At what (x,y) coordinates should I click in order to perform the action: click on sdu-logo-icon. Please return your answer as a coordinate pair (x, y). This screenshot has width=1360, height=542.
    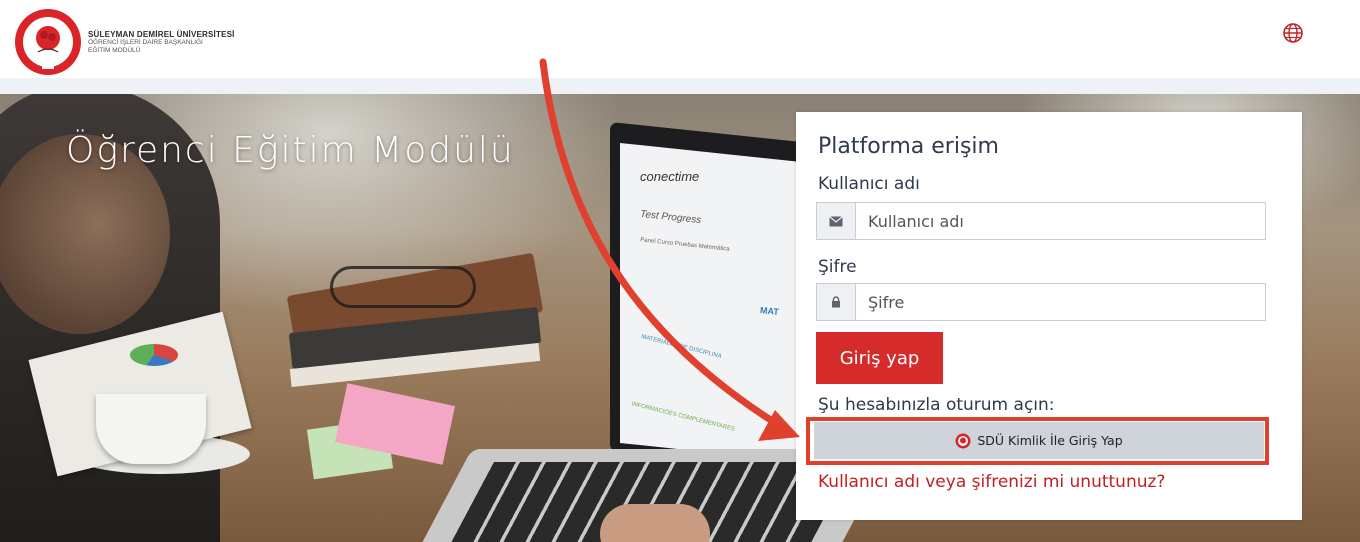
    Looking at the image, I should click on (963, 440).